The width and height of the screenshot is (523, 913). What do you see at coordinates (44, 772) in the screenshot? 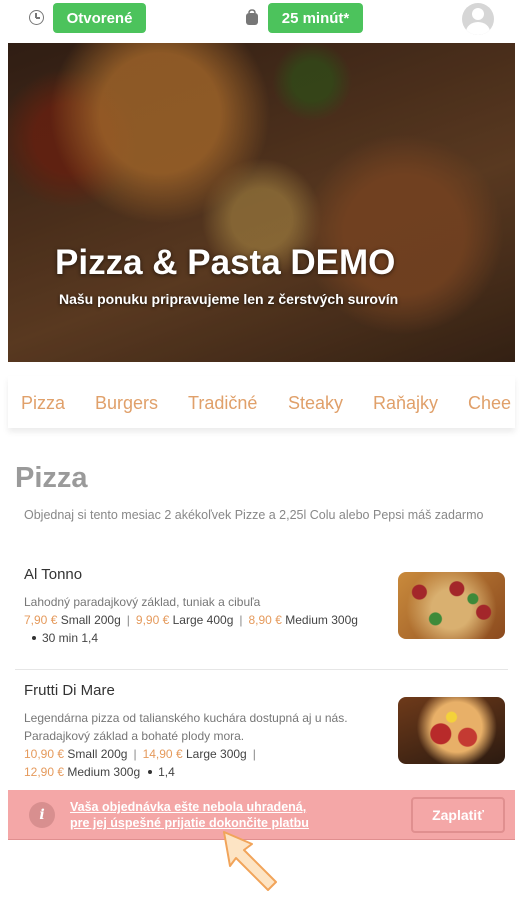
I see `variant-price: 12,90 €` at bounding box center [44, 772].